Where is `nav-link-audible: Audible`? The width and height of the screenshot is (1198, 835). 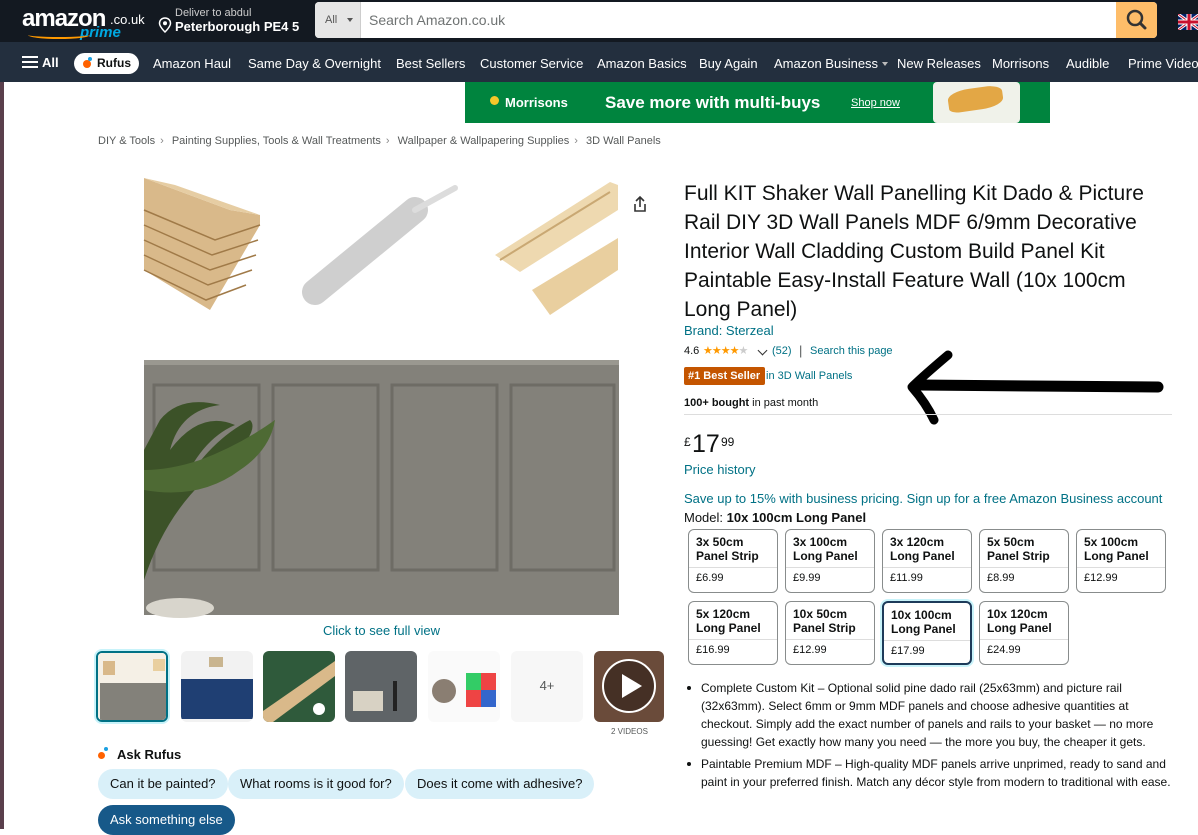 nav-link-audible: Audible is located at coordinates (1087, 63).